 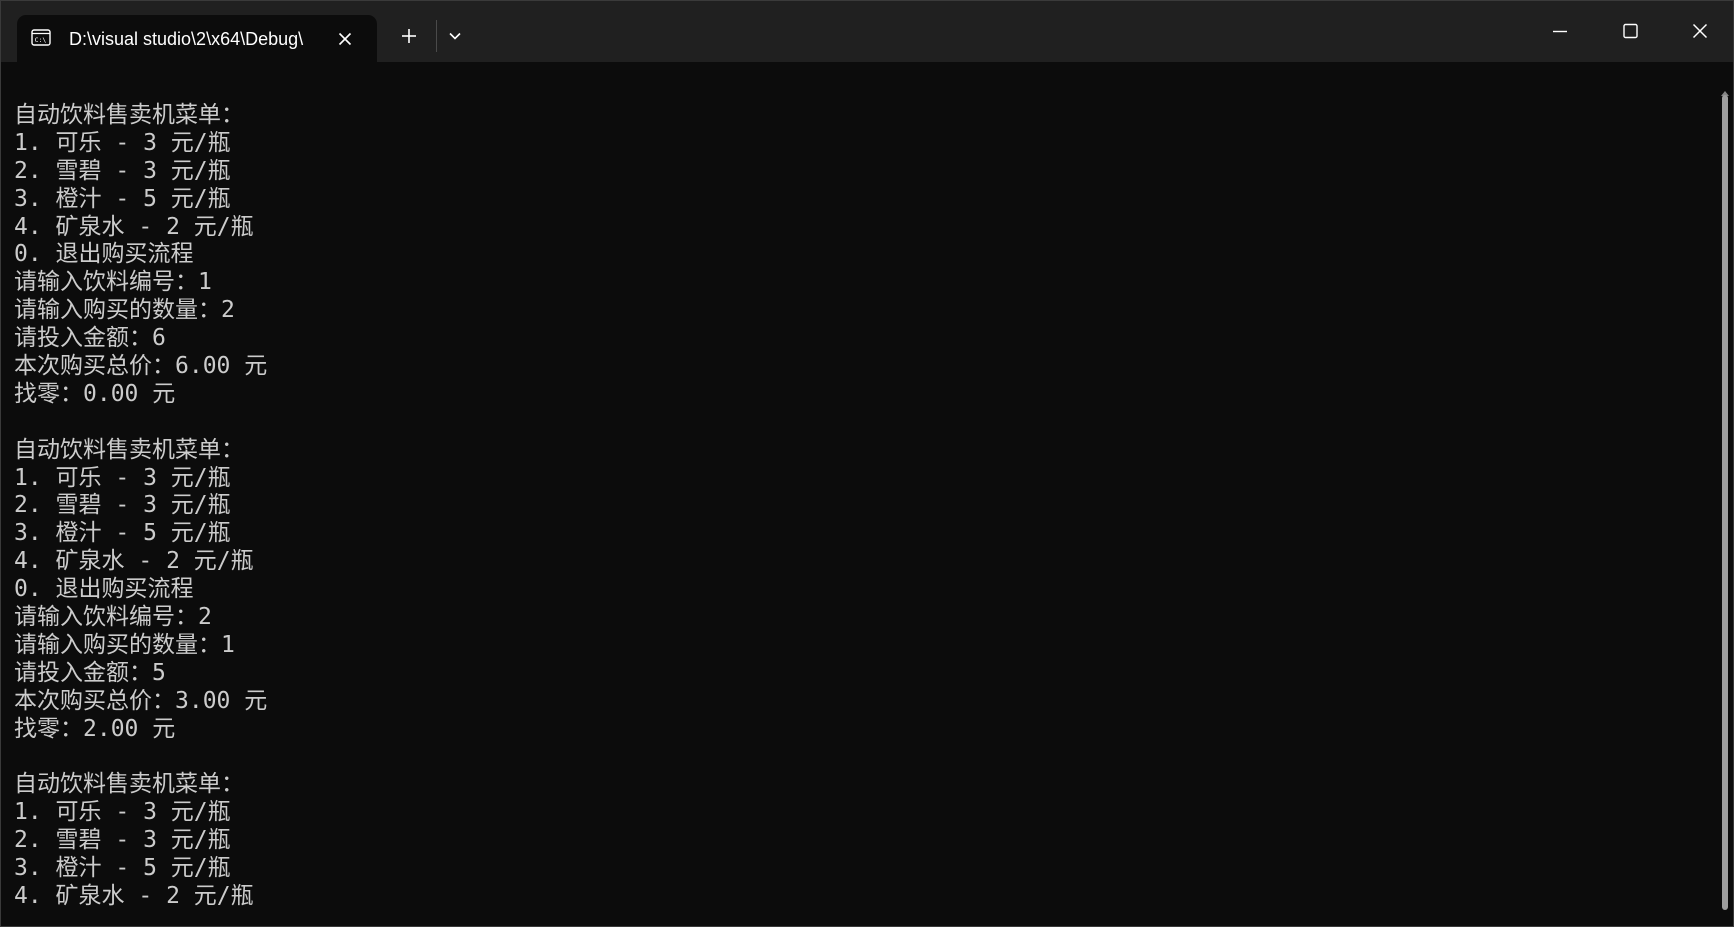 I want to click on console-line: 本次购买总价：6.00 元, so click(x=141, y=366).